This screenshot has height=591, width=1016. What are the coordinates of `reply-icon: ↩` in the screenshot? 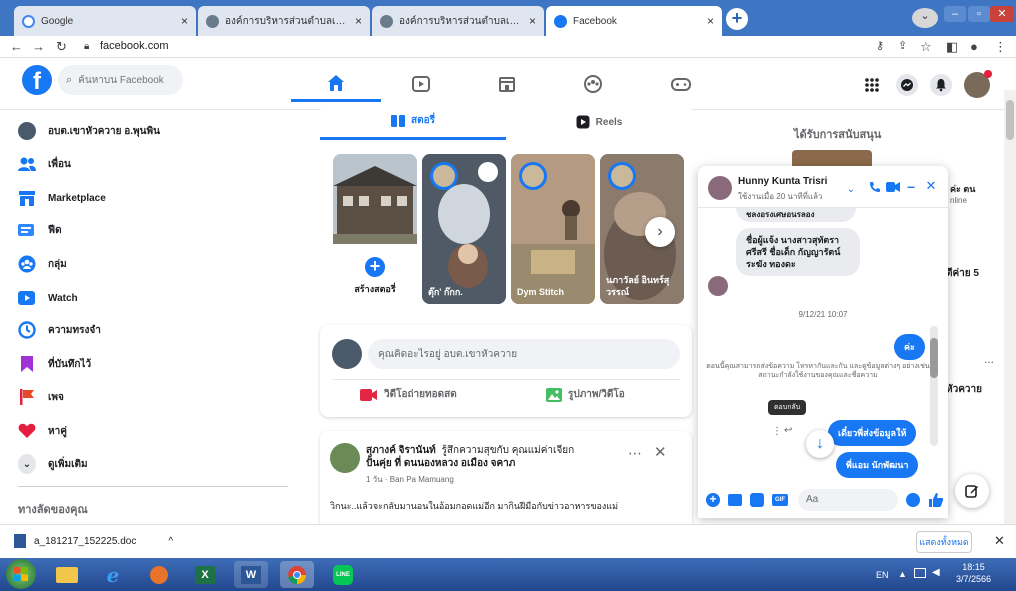 It's located at (788, 430).